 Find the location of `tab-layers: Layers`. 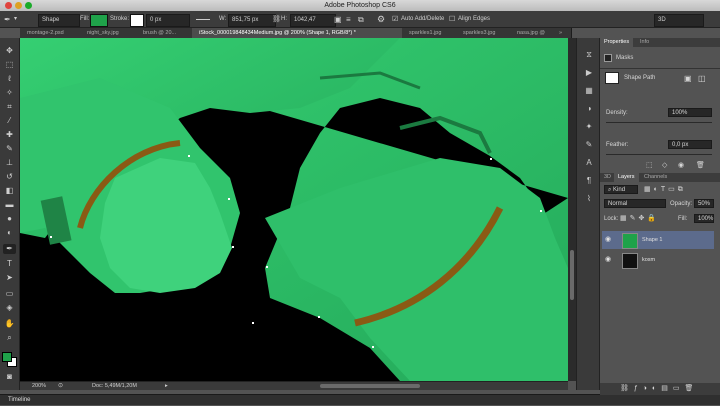

tab-layers: Layers is located at coordinates (626, 177).